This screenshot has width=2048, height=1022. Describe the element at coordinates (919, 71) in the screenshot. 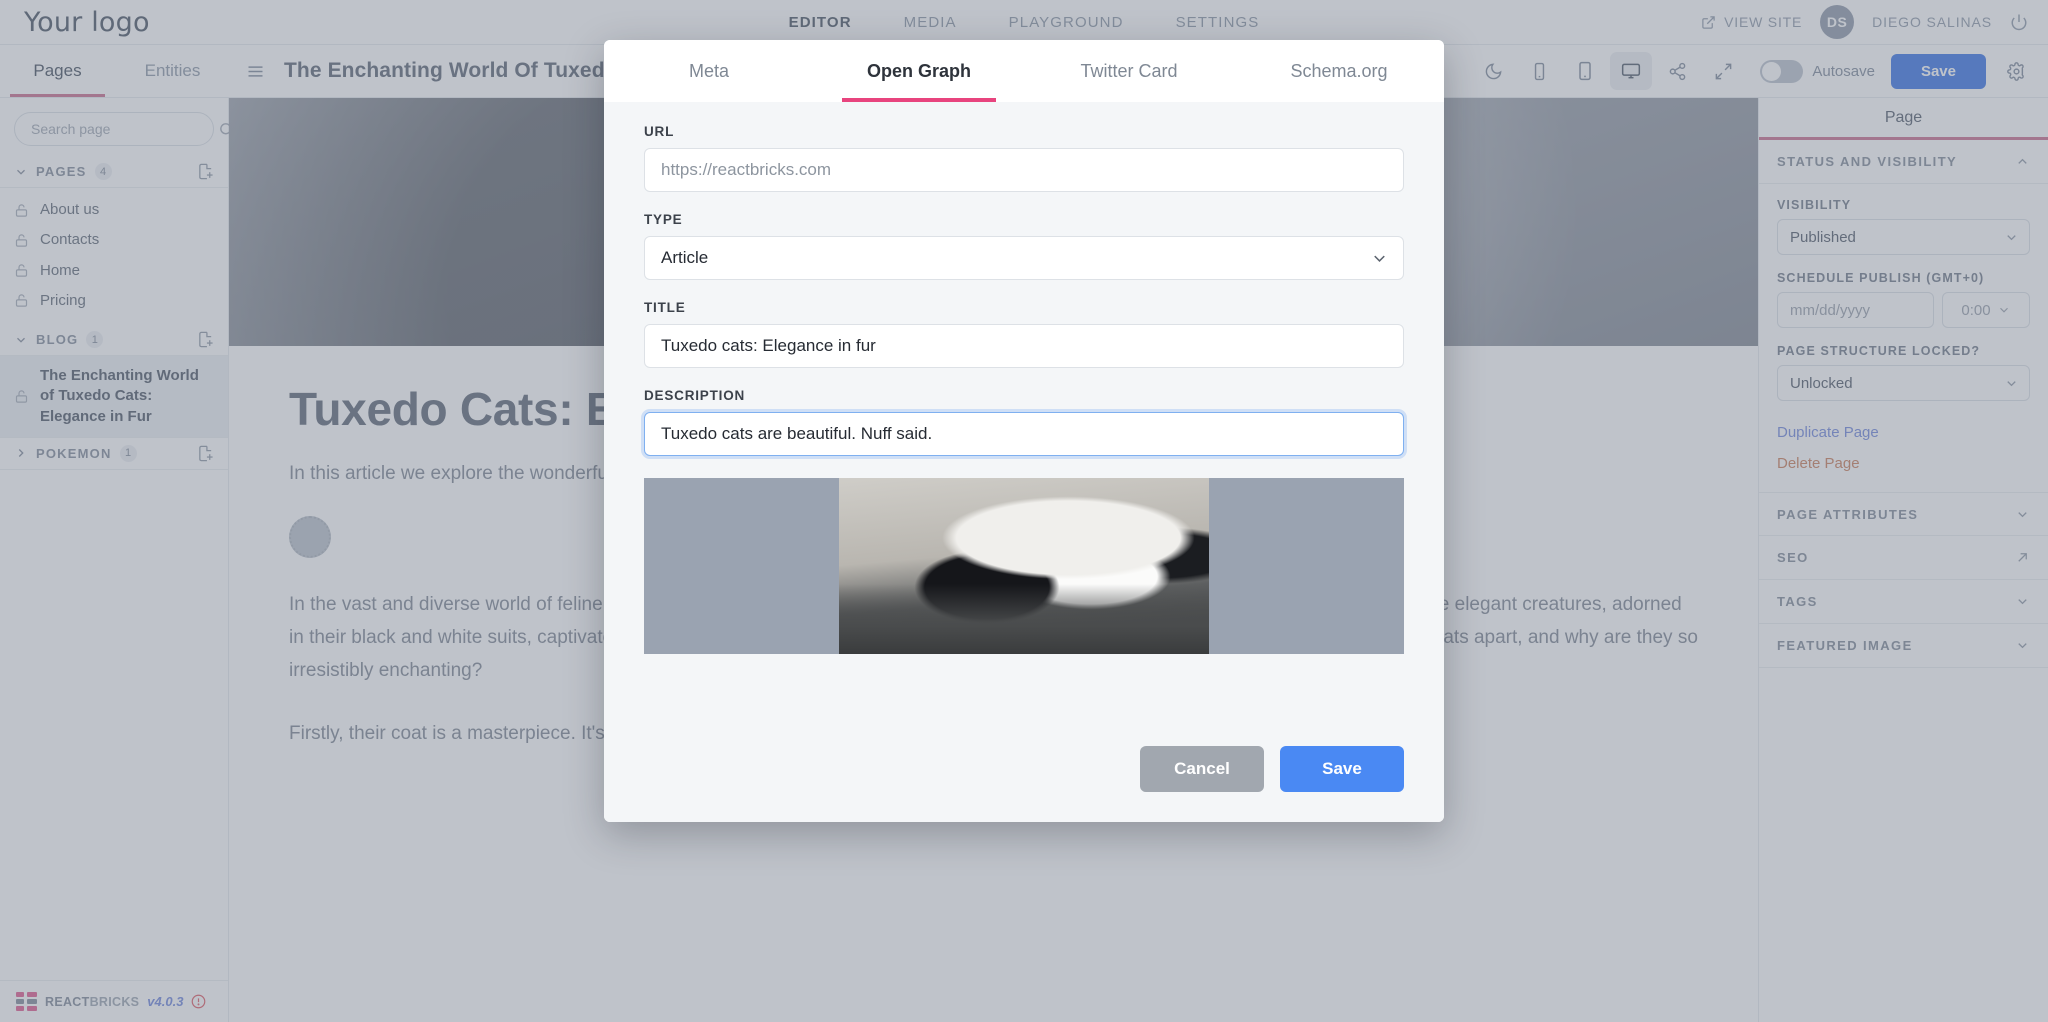

I see `tab-open-graph: Open Graph` at that location.